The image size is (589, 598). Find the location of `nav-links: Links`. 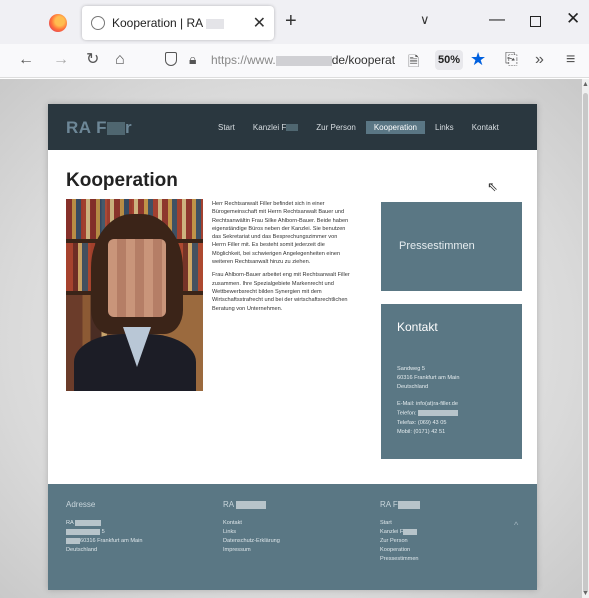

nav-links: Links is located at coordinates (444, 127).